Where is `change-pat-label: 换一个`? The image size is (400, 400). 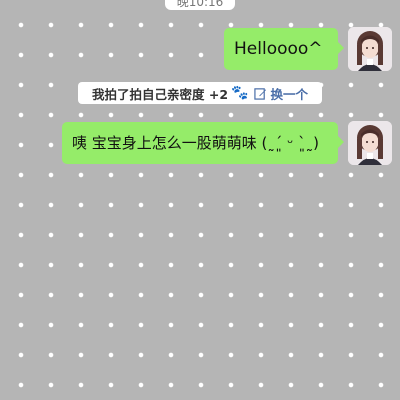
change-pat-label: 换一个 is located at coordinates (289, 93).